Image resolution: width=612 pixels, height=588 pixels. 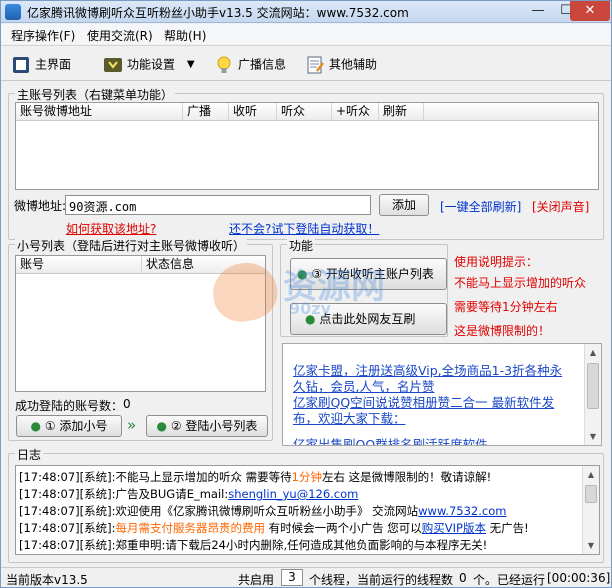 What do you see at coordinates (538, 11) in the screenshot?
I see `minimize-button: —` at bounding box center [538, 11].